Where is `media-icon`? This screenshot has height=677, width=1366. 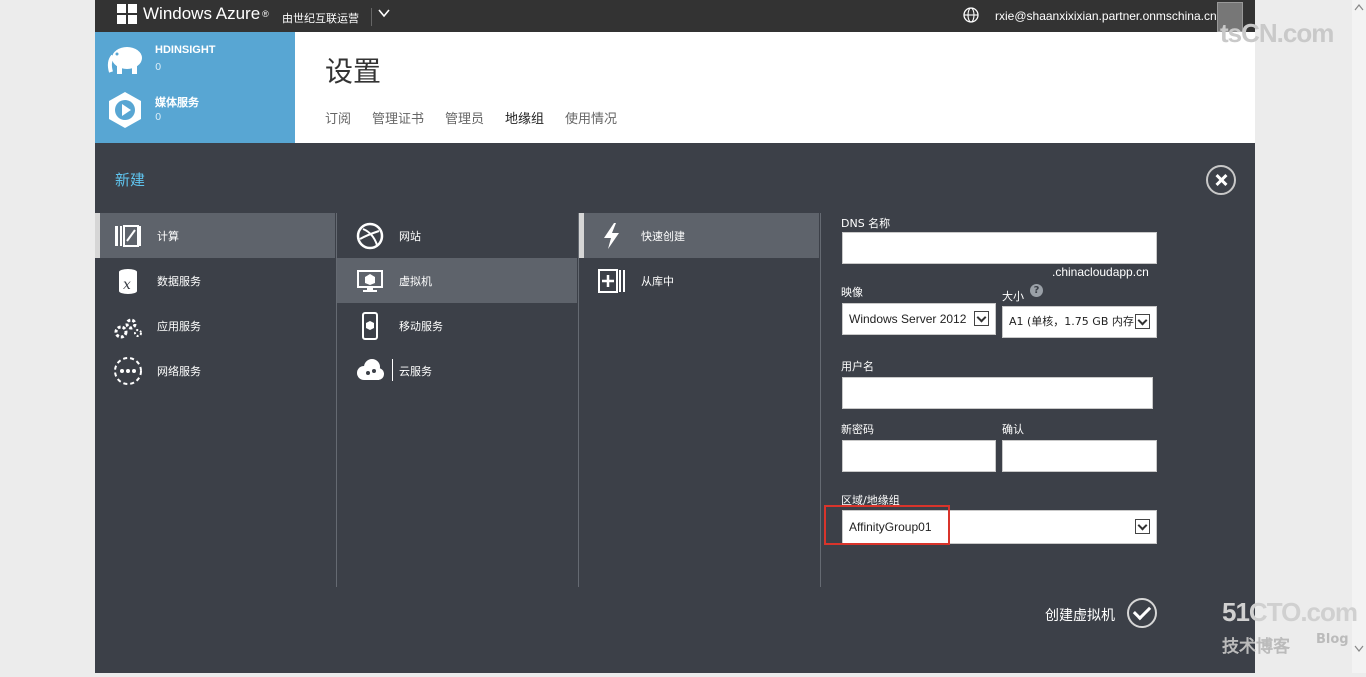
media-icon is located at coordinates (125, 110).